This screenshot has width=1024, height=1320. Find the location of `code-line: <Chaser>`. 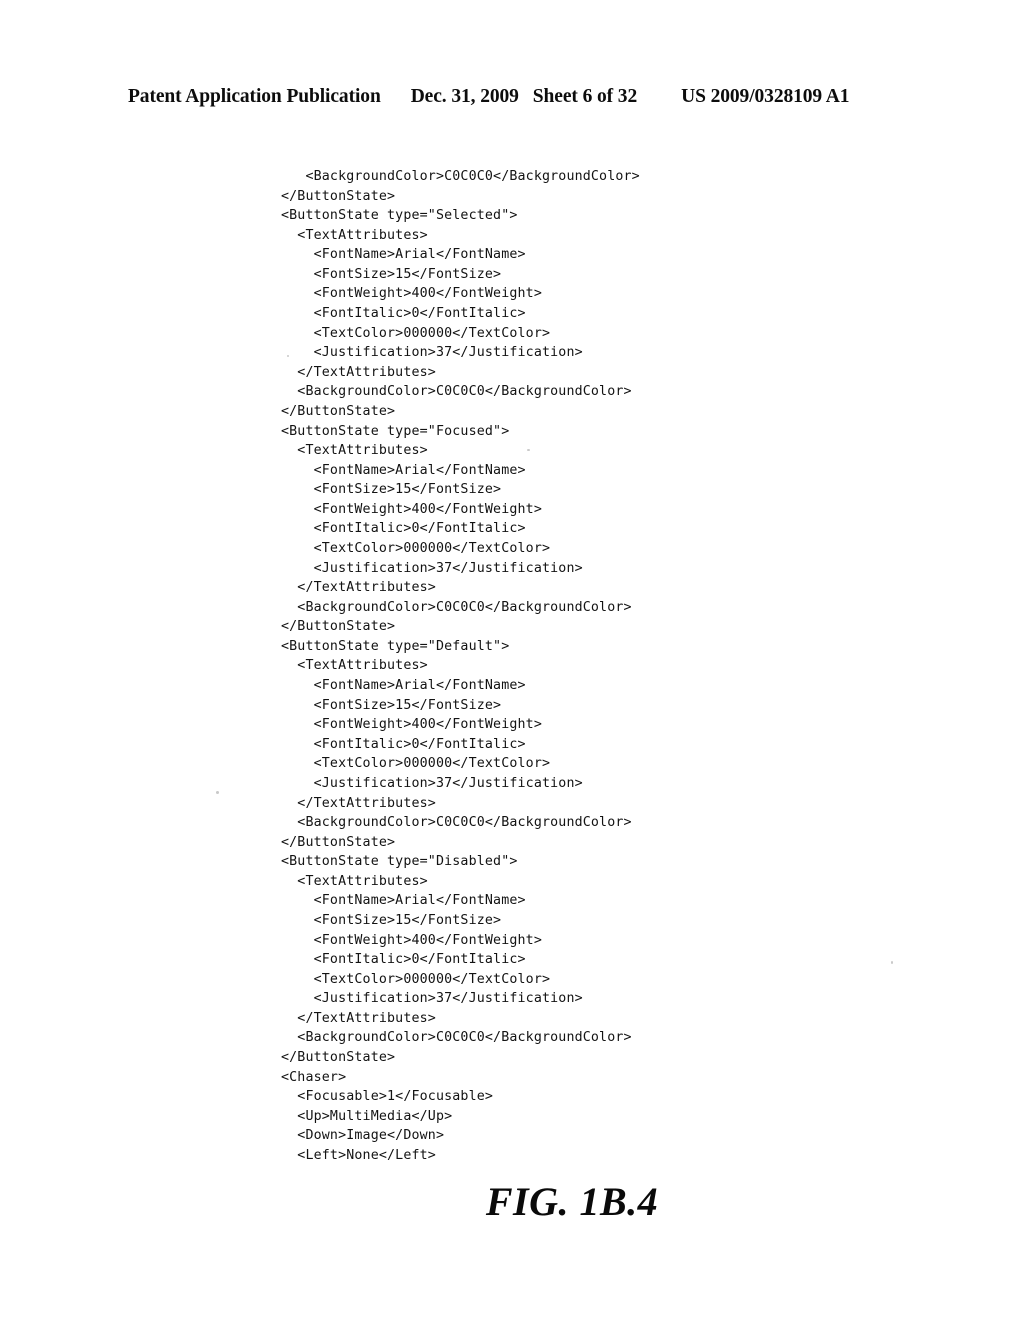

code-line: <Chaser> is located at coordinates (314, 1077).